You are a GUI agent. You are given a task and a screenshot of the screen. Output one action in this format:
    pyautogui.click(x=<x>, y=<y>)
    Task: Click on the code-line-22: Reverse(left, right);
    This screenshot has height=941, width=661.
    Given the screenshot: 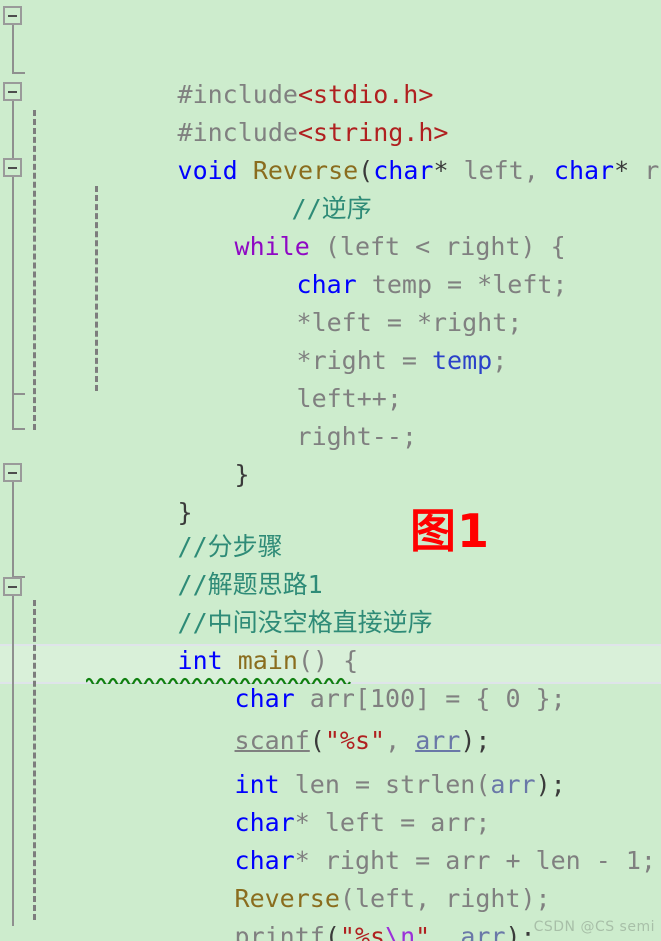 What is the action you would take?
    pyautogui.click(x=330, y=858)
    